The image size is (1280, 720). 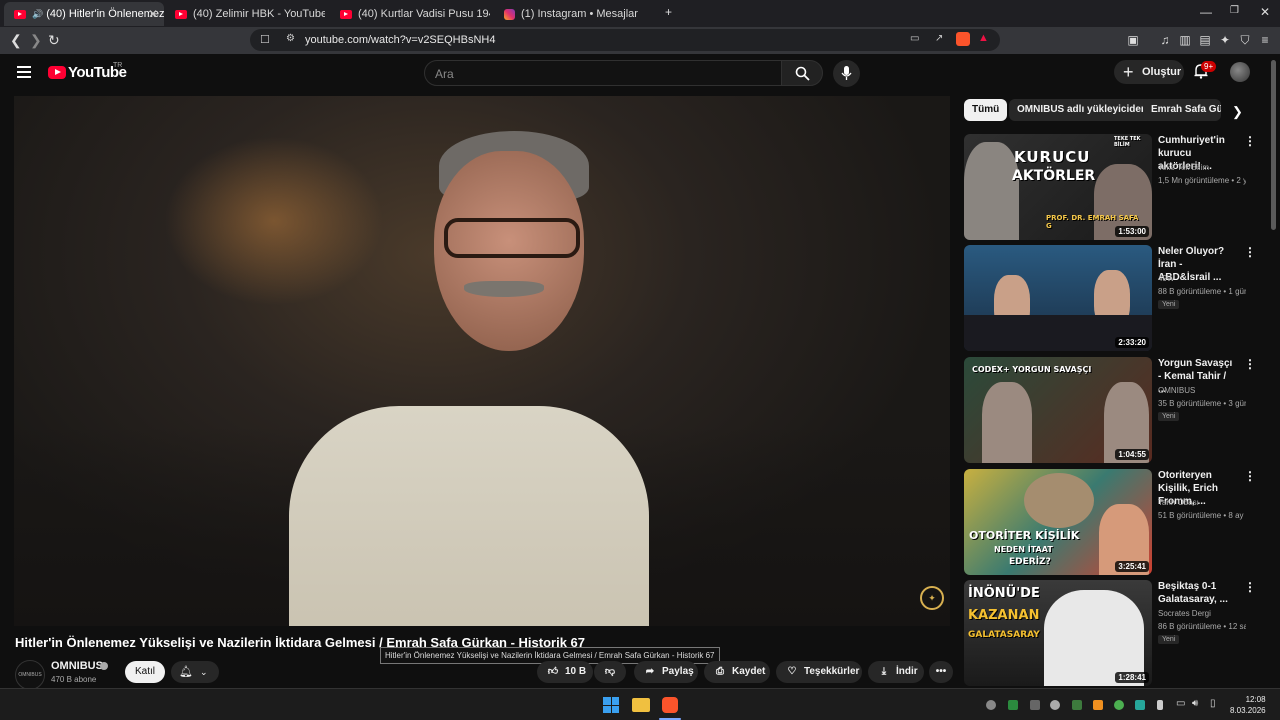 I want to click on video-thumbnail: İNÖNÜ'DE KAZANAN GALATASARAY 1:28:41, so click(x=1058, y=633).